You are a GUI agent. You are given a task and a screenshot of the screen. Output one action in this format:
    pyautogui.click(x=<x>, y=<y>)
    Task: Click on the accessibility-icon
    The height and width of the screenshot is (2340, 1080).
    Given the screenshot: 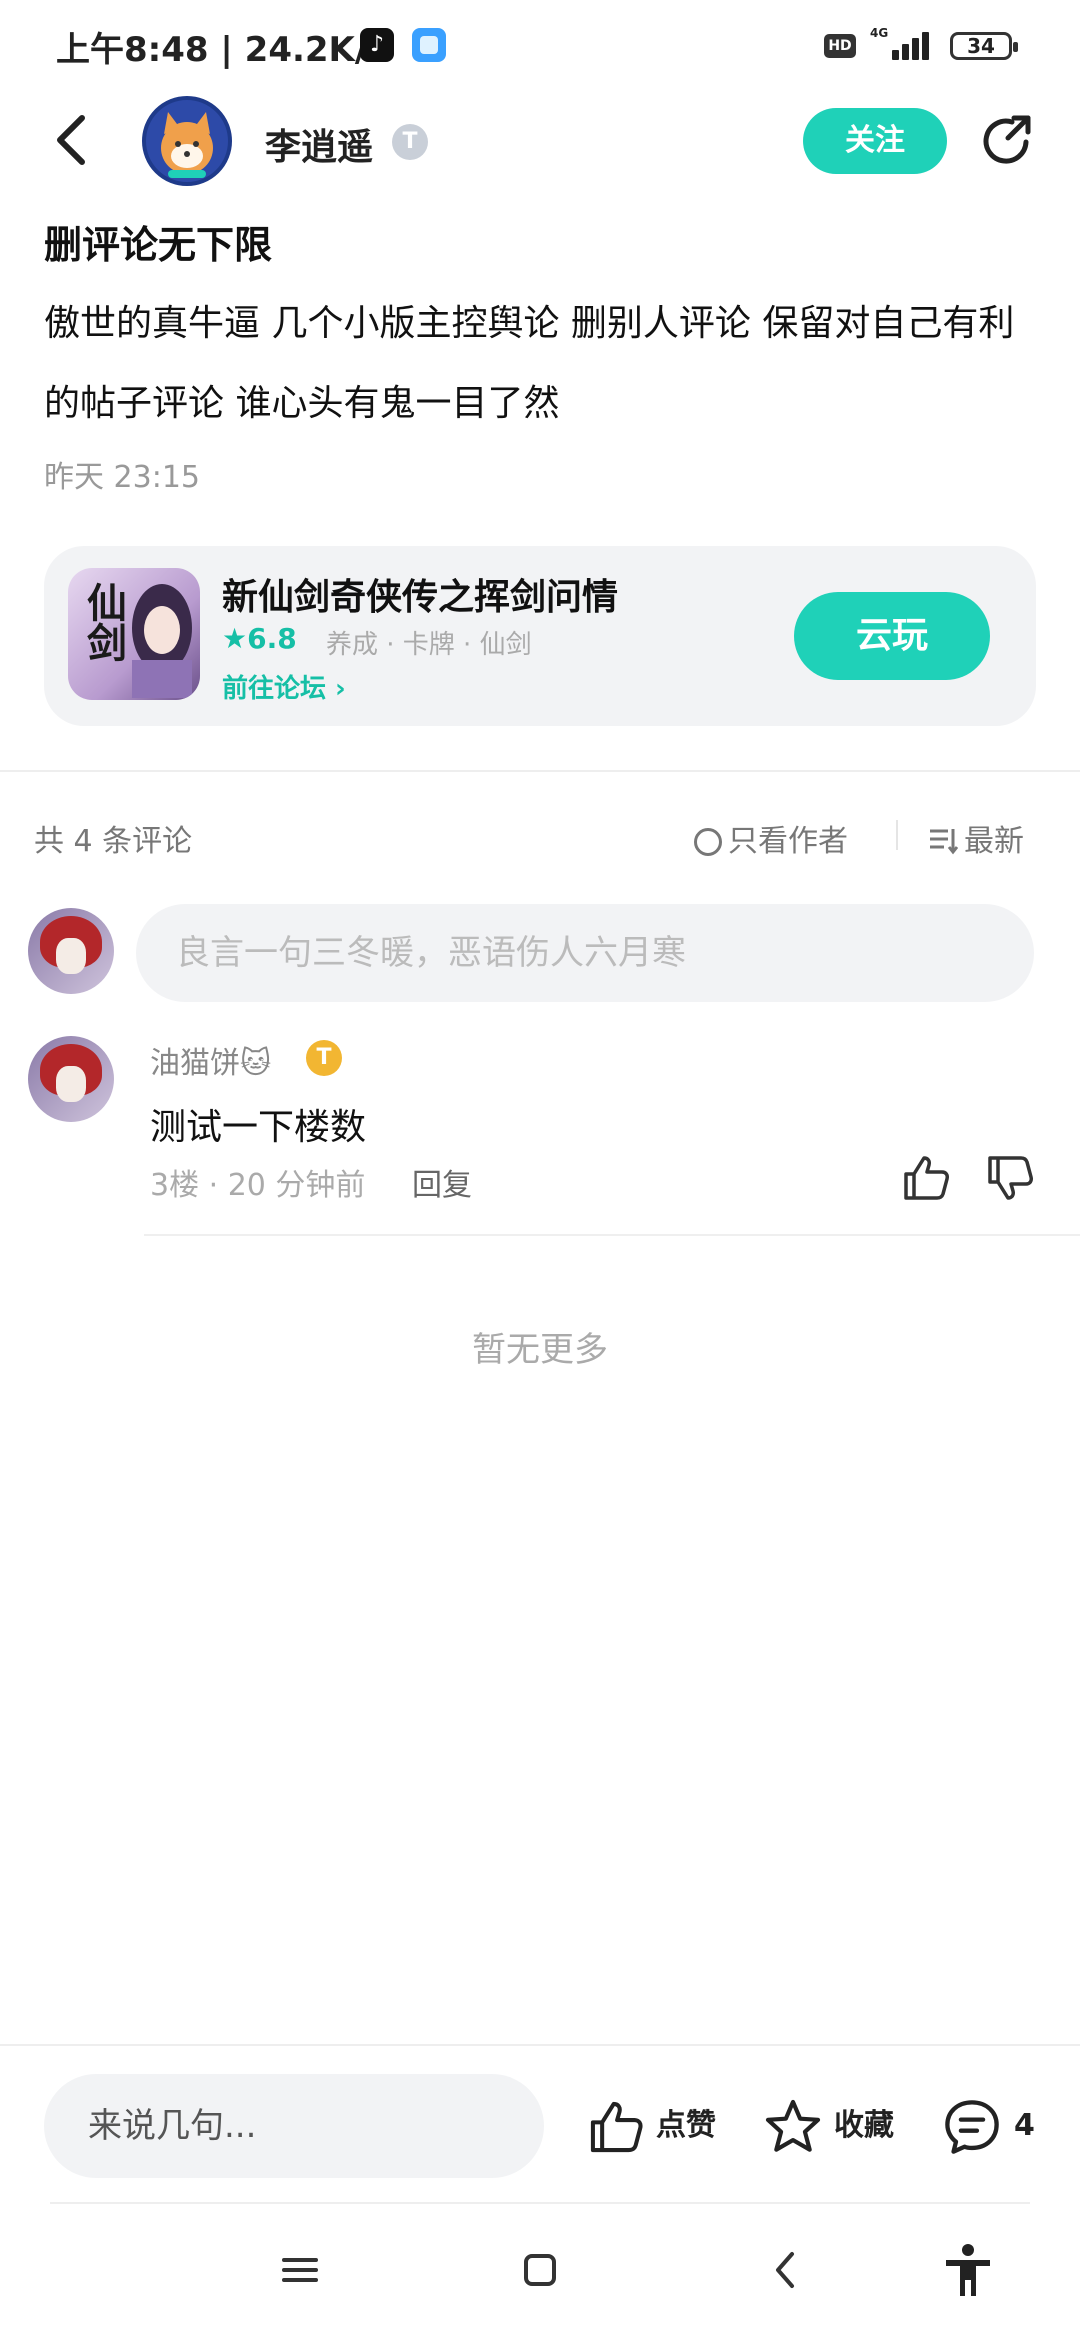 What is the action you would take?
    pyautogui.click(x=968, y=2270)
    